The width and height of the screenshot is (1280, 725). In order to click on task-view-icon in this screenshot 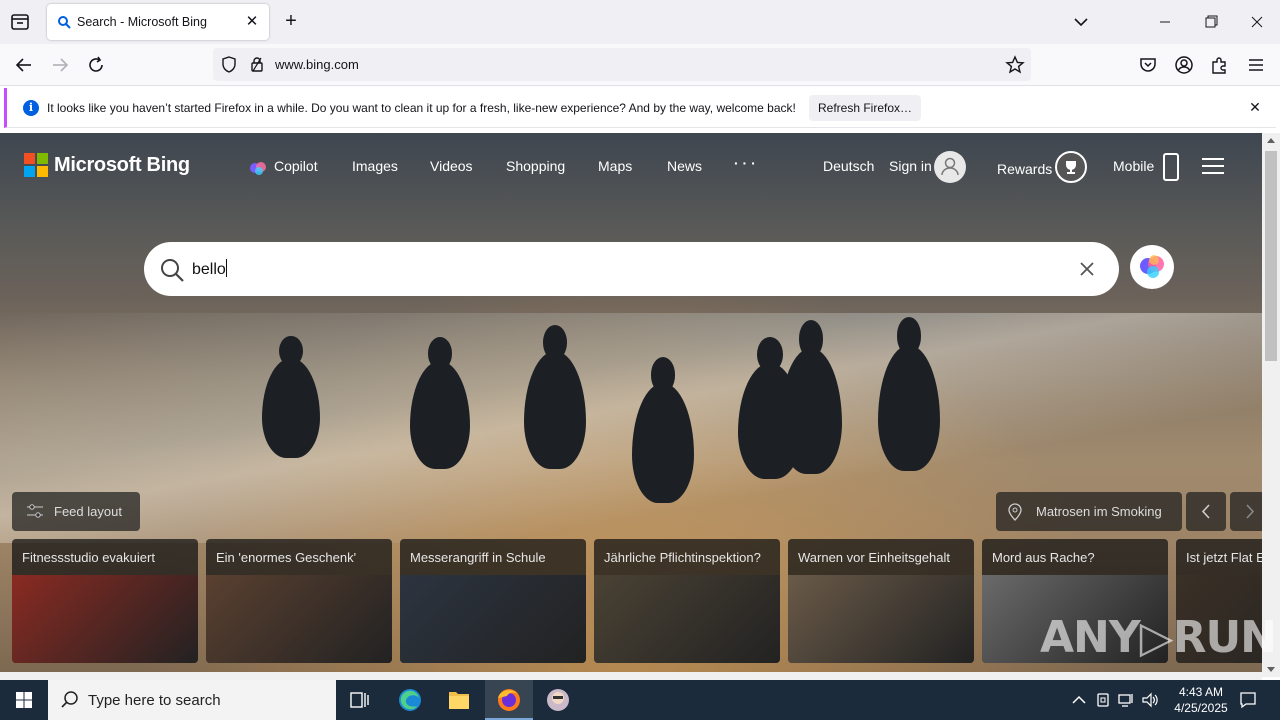, I will do `click(359, 700)`.